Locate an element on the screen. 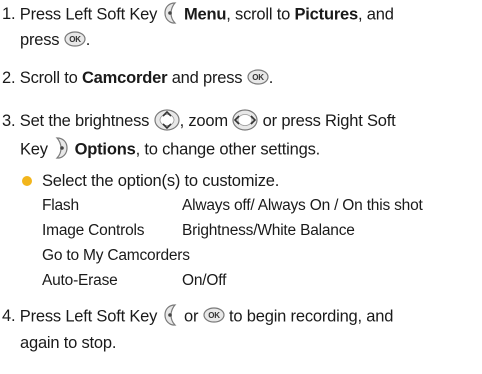 The width and height of the screenshot is (482, 374). step-3-line-2: Key Options, to change other settings. is located at coordinates (170, 149).